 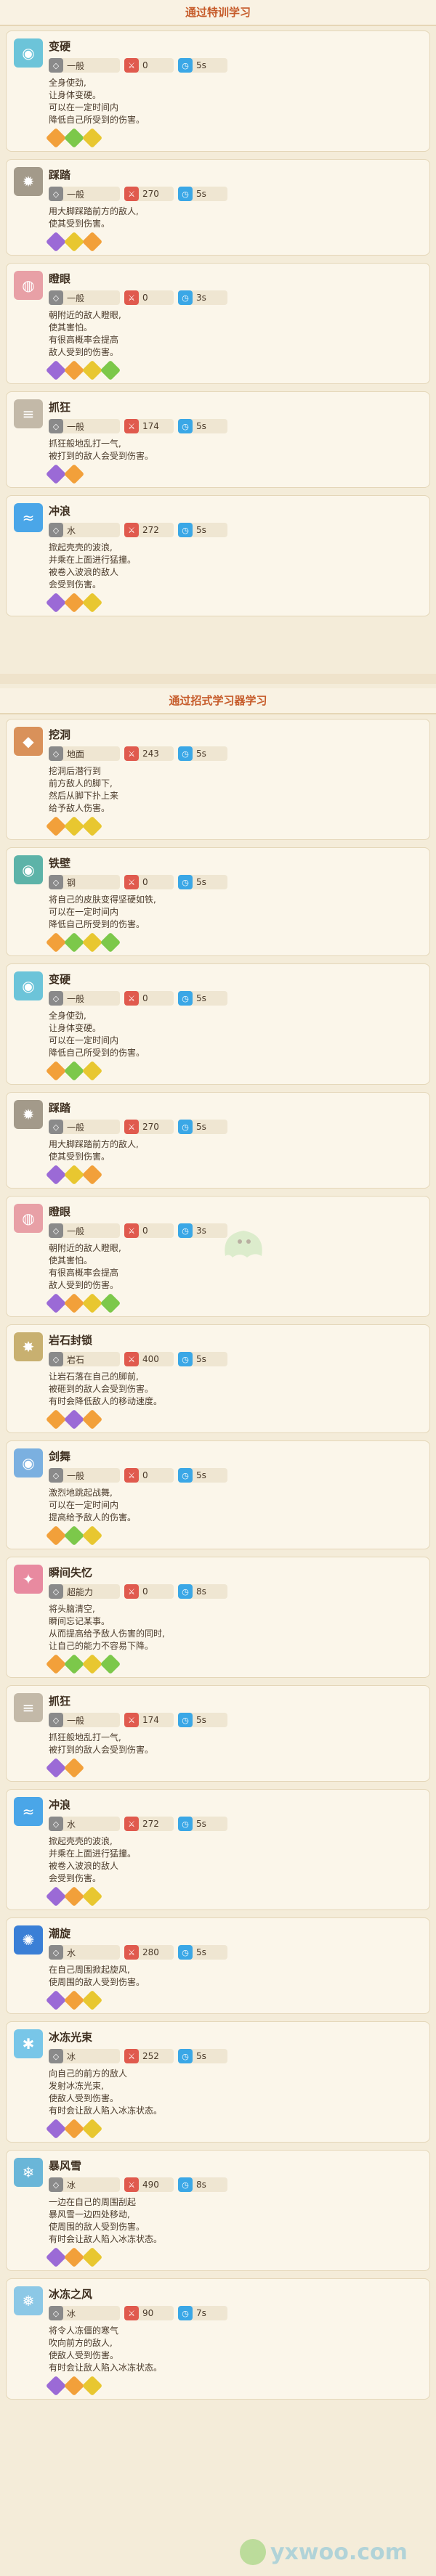 I want to click on move-name: 变硬, so click(x=60, y=46).